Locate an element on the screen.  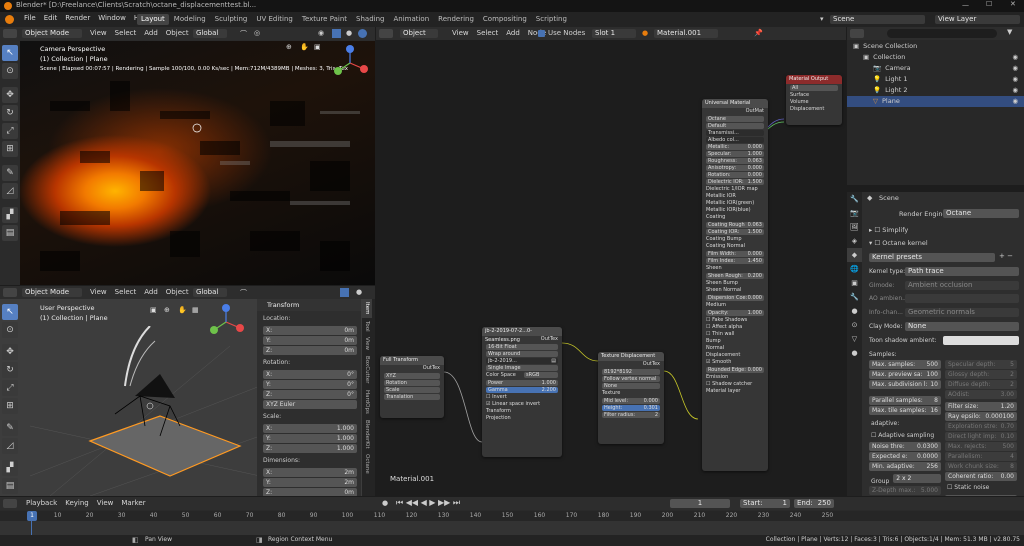
pan-hand-icon: ✋ is located at coordinates (182, 310).